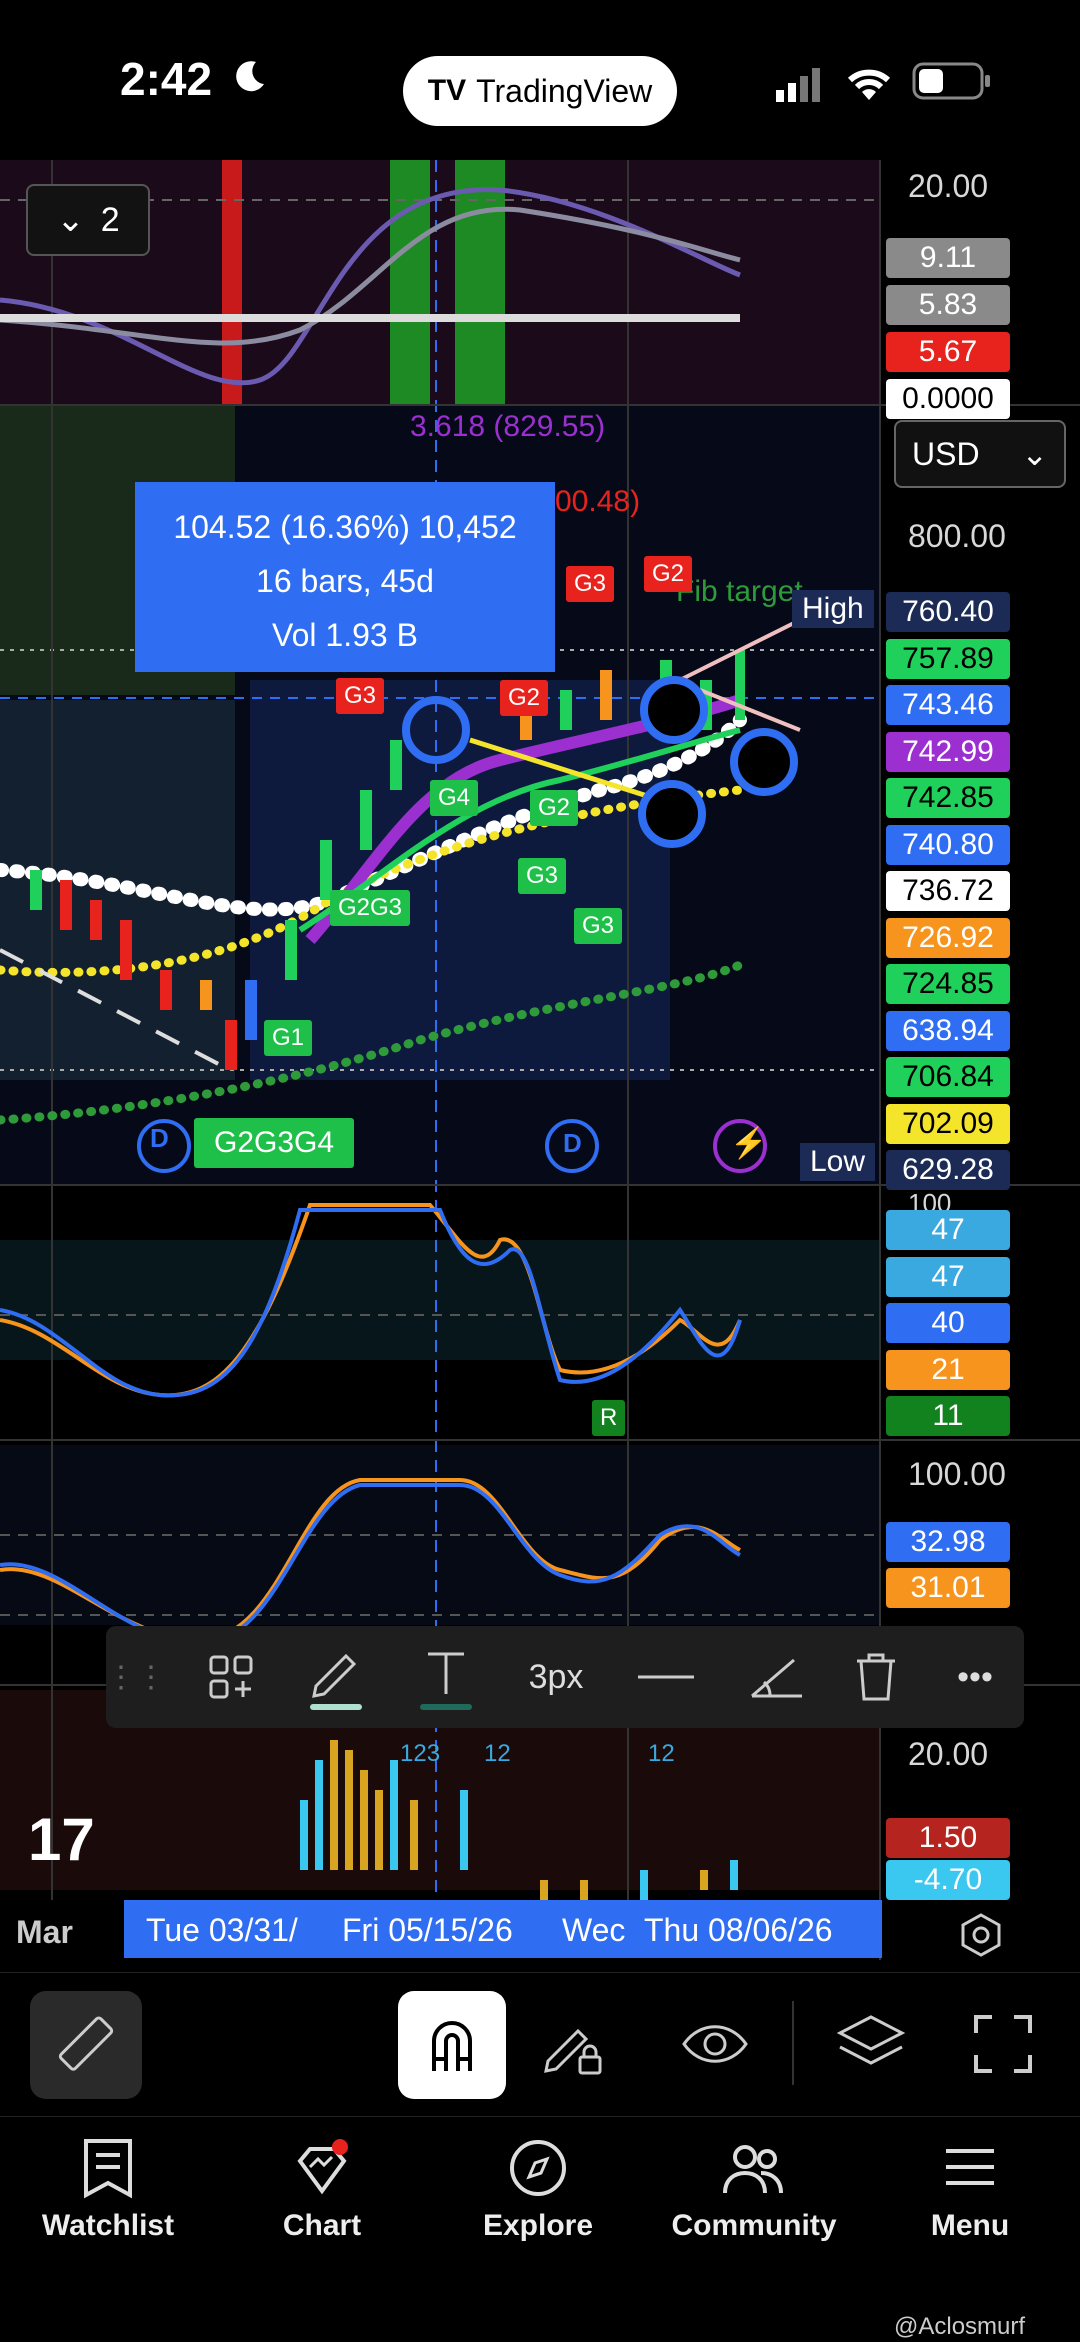 This screenshot has height=2342, width=1080. Describe the element at coordinates (231, 1677) in the screenshot. I see `add-to-favorites-icon` at that location.